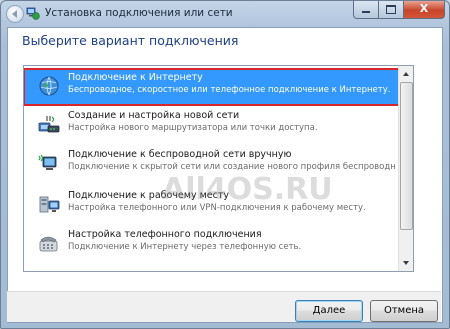  I want to click on minimize-button, so click(366, 10).